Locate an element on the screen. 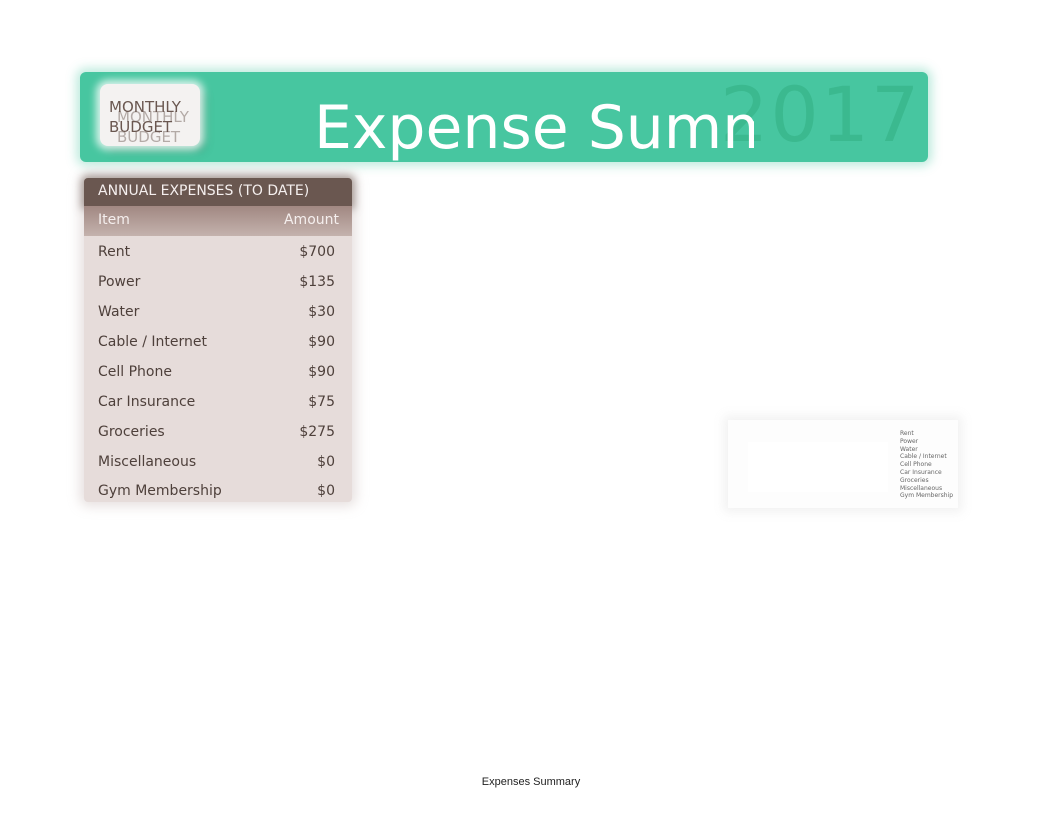 This screenshot has width=1062, height=822. legend-entry: Rent is located at coordinates (907, 433).